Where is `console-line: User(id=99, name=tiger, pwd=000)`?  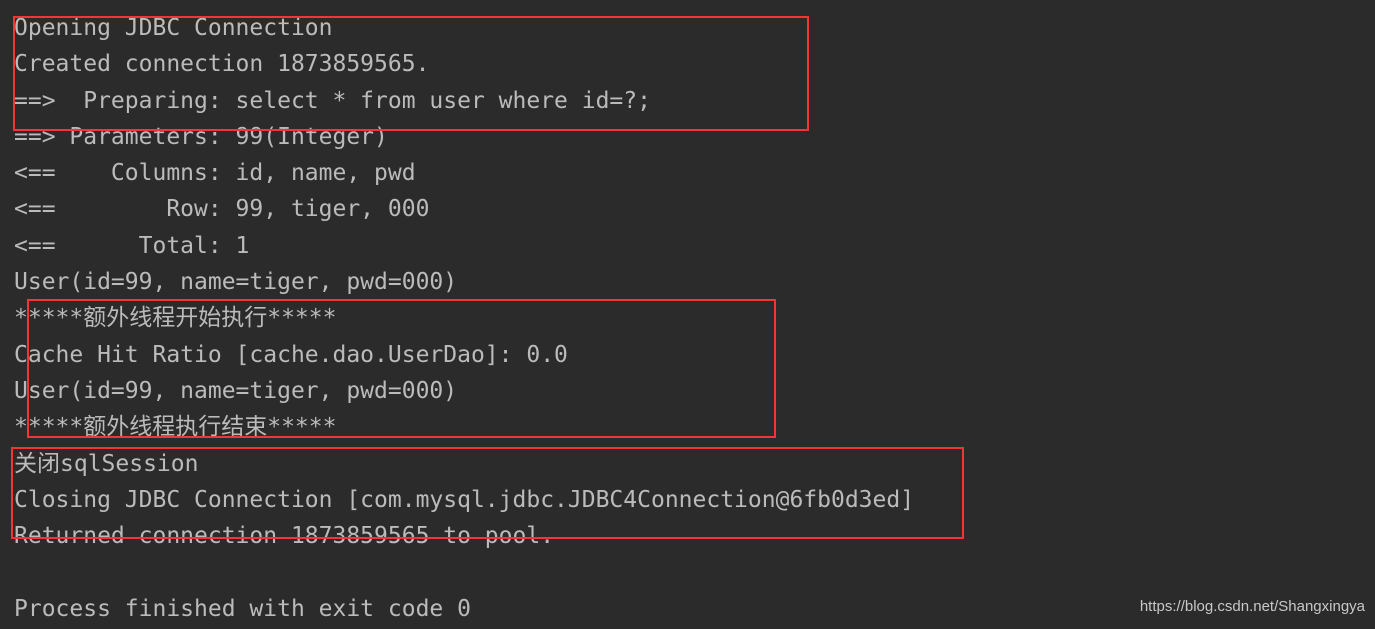
console-line: User(id=99, name=tiger, pwd=000) is located at coordinates (236, 282).